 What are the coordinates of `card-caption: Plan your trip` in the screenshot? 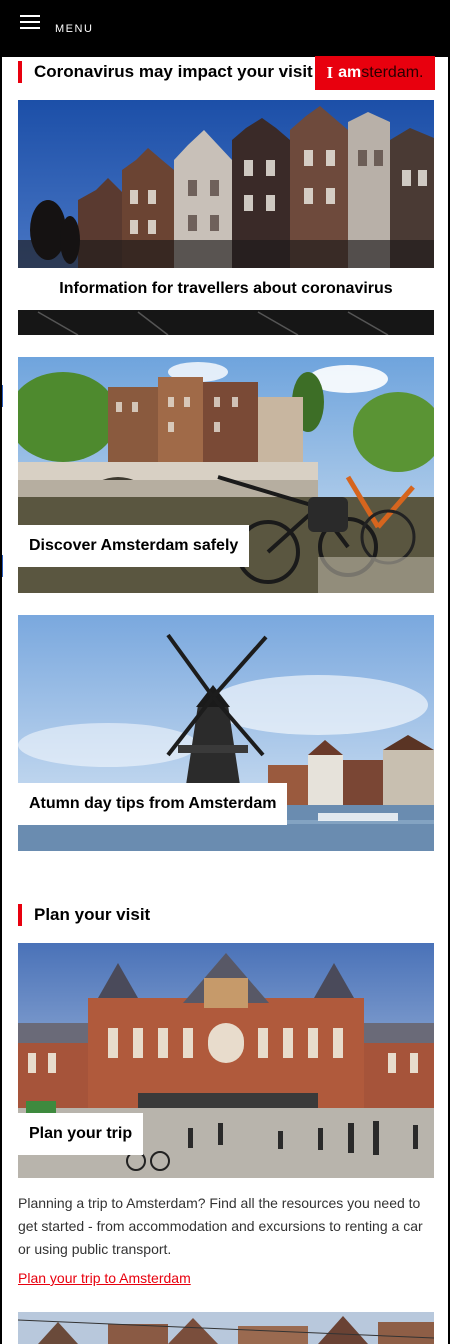 It's located at (81, 1134).